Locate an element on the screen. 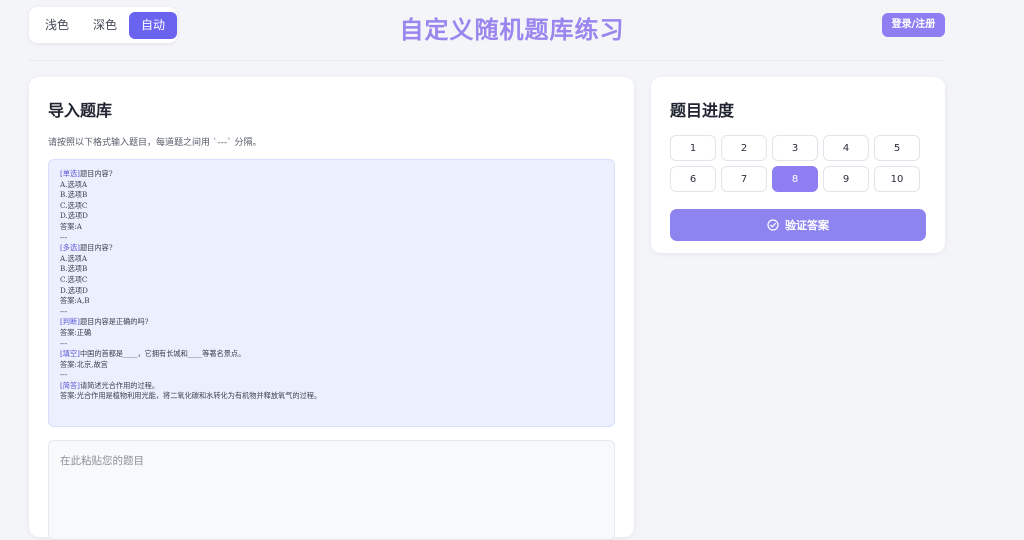  question-number-button: 2 is located at coordinates (744, 148).